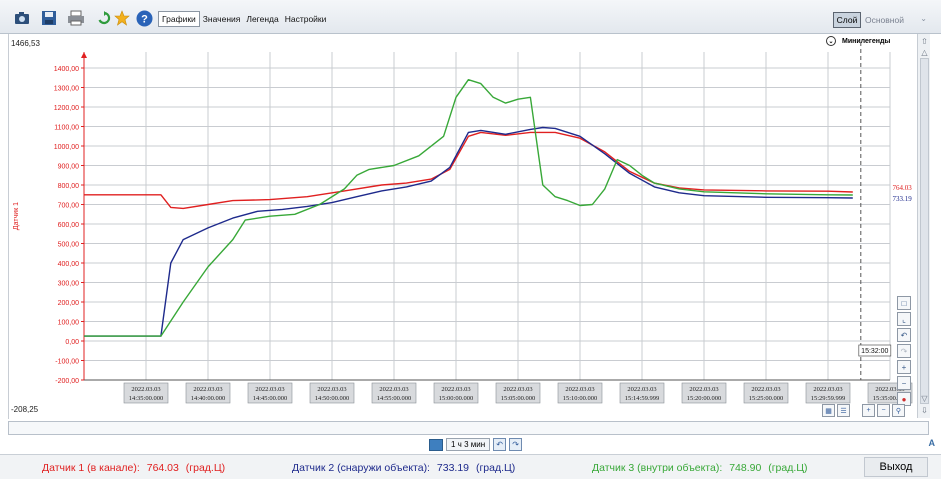  What do you see at coordinates (67, 362) in the screenshot?
I see `y-tick-label: -100,00` at bounding box center [67, 362].